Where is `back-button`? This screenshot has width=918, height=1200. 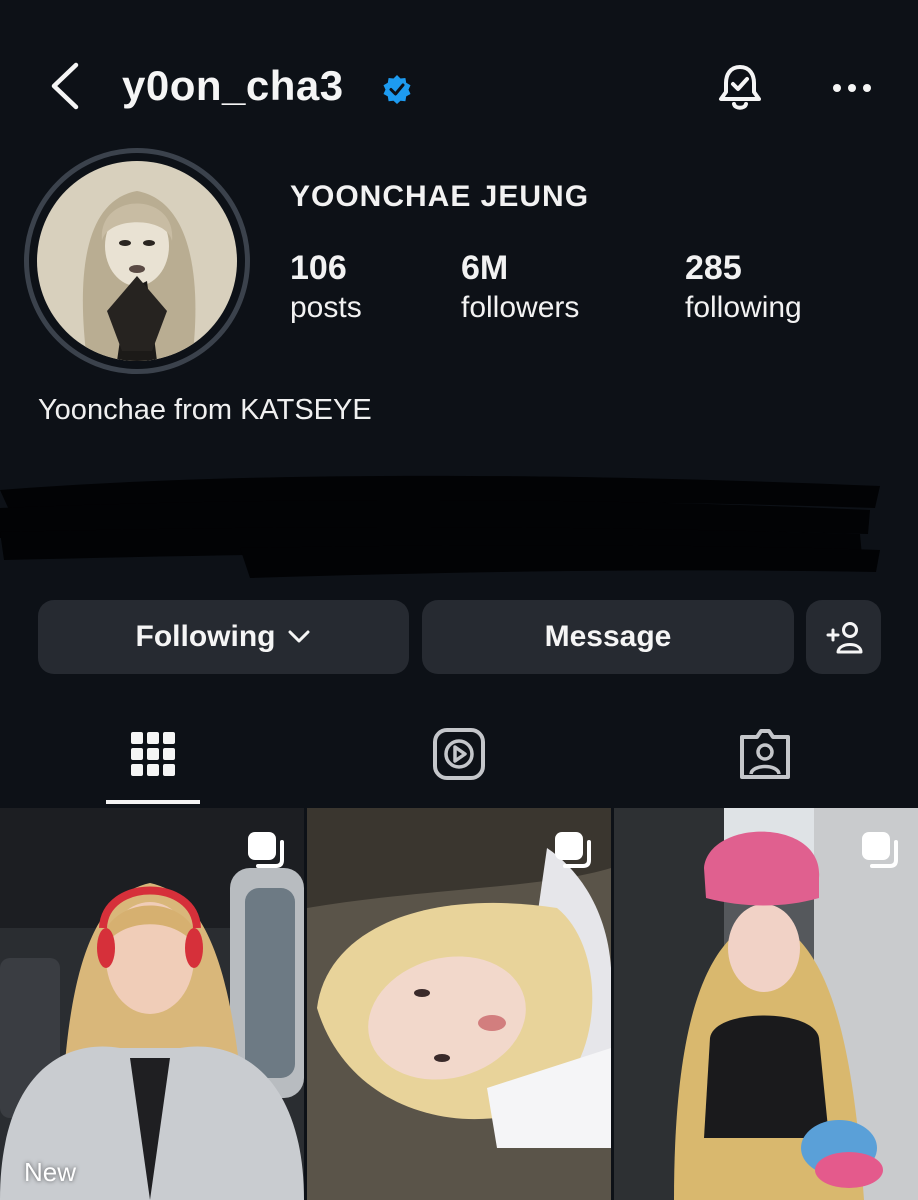
back-button is located at coordinates (65, 86).